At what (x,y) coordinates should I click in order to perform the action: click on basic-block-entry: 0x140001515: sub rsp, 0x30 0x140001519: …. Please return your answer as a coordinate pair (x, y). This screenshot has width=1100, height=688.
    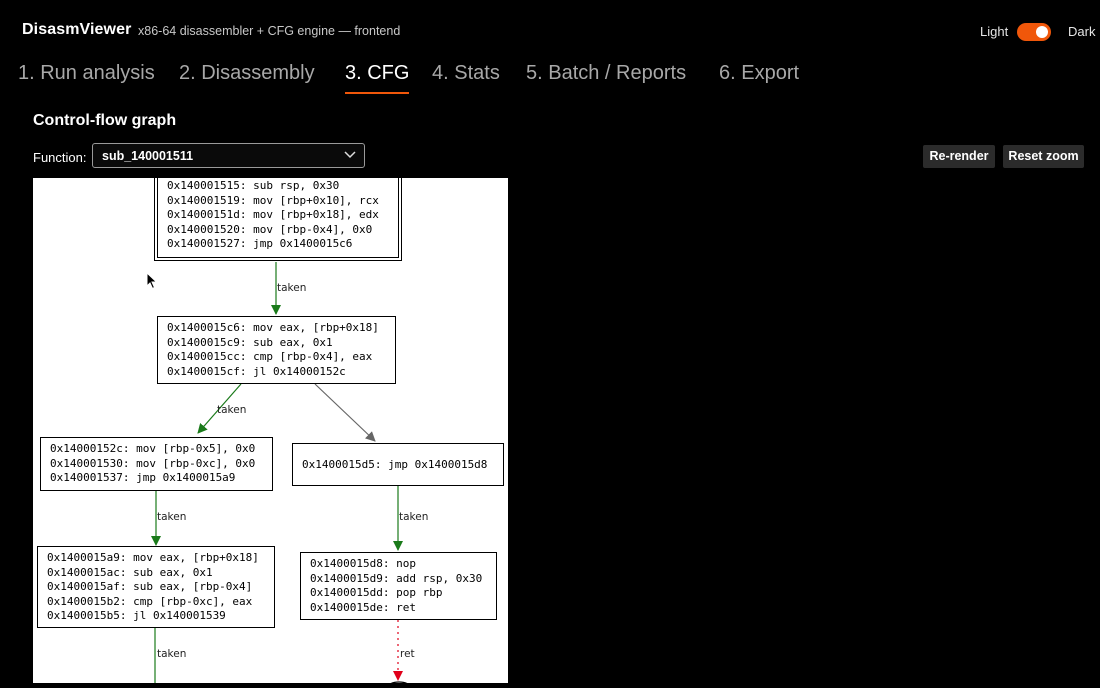
    Looking at the image, I should click on (278, 218).